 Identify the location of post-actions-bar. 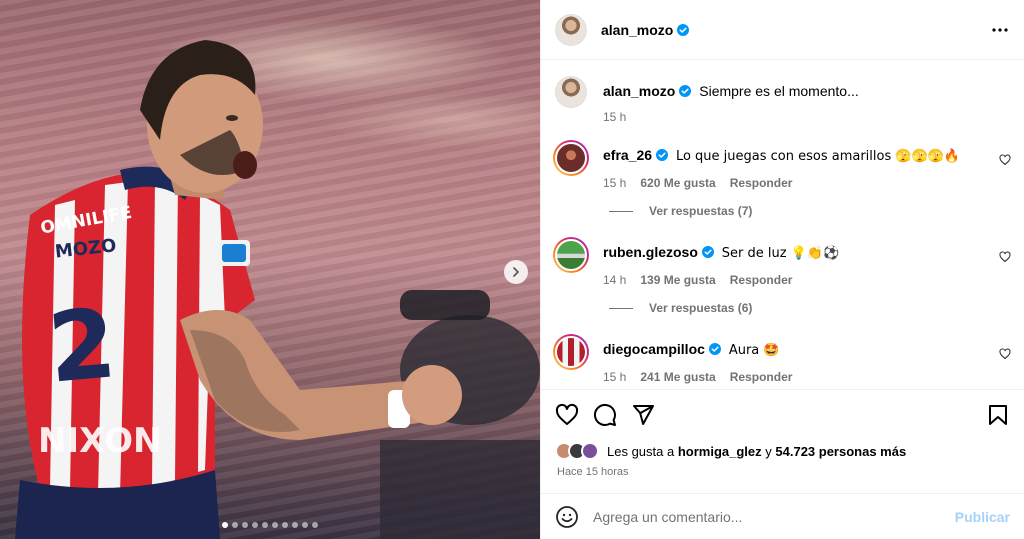
(782, 415).